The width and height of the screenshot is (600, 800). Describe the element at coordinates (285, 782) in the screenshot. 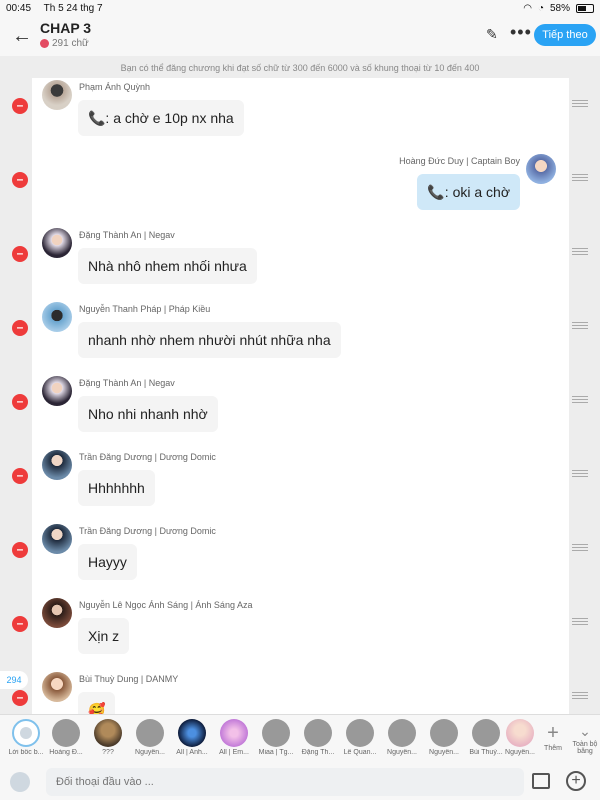

I see `dialogue-input` at that location.